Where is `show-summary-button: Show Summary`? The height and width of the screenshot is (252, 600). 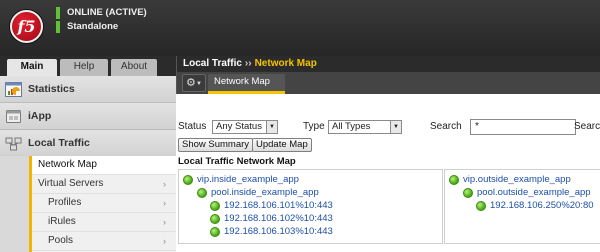
show-summary-button: Show Summary is located at coordinates (216, 145).